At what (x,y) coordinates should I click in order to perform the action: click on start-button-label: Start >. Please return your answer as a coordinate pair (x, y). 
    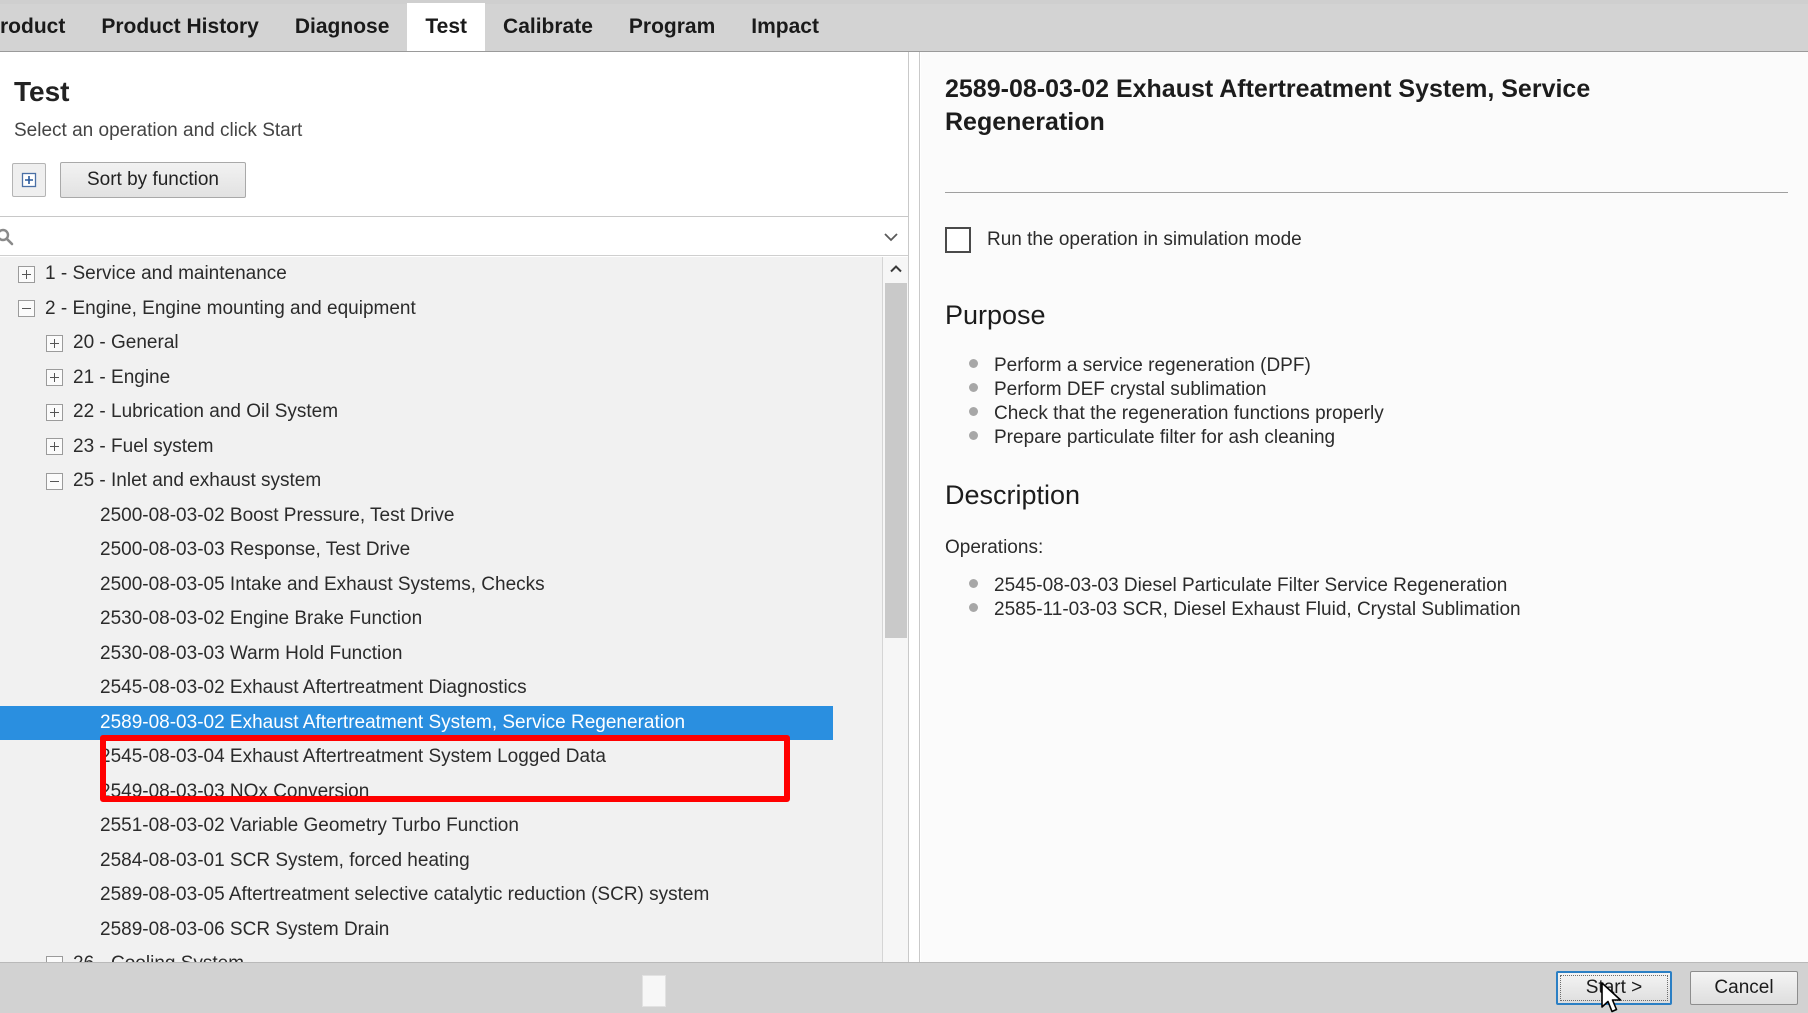
    Looking at the image, I should click on (1614, 987).